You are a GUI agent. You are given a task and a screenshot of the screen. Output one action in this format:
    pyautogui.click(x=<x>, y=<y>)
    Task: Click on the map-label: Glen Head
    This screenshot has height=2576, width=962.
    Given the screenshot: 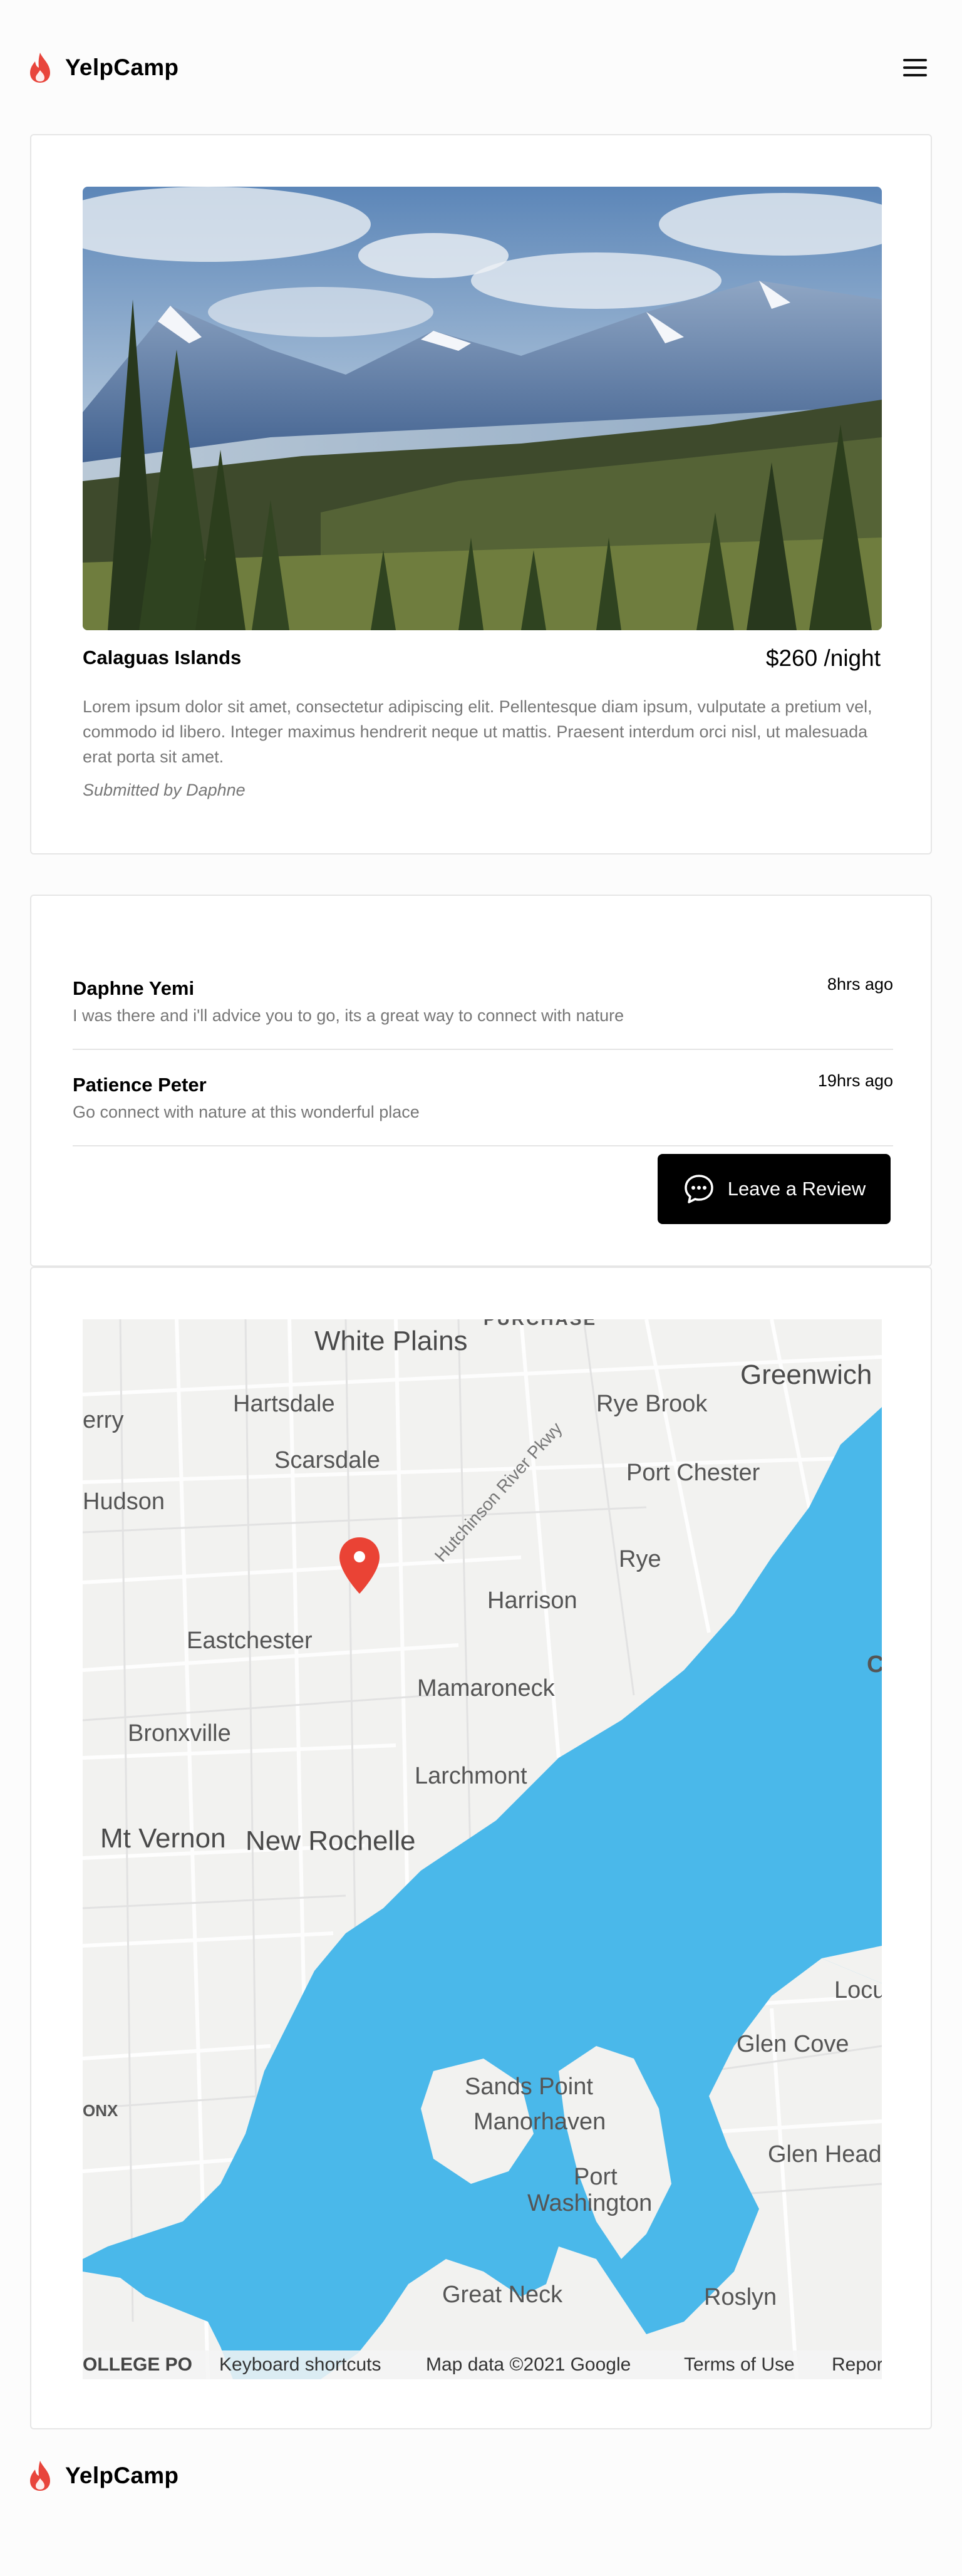 What is the action you would take?
    pyautogui.click(x=825, y=2154)
    